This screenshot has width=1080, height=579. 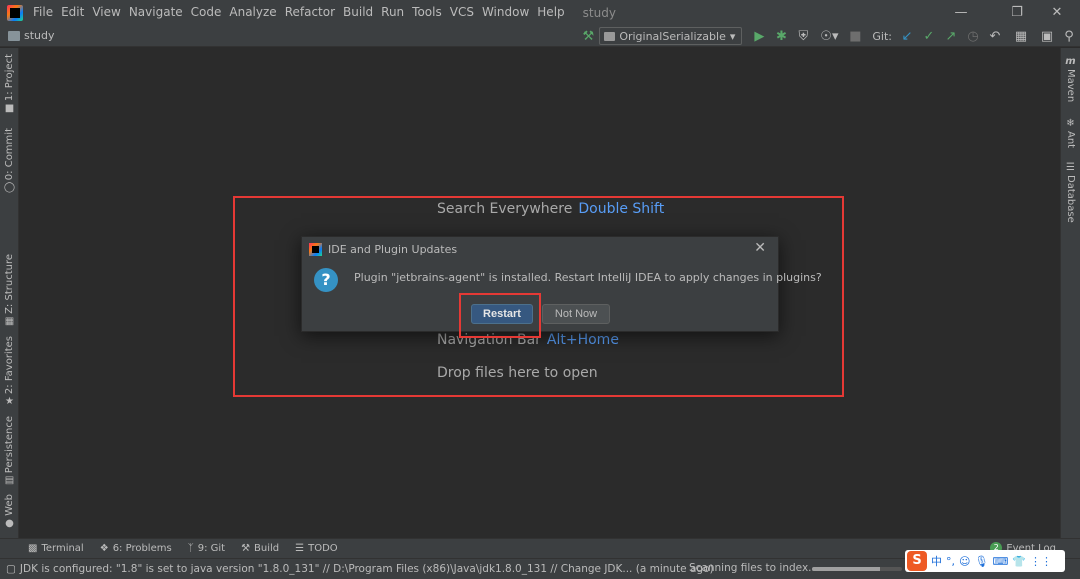 What do you see at coordinates (206, 548) in the screenshot?
I see `tab-git: ᛉ 9: Git` at bounding box center [206, 548].